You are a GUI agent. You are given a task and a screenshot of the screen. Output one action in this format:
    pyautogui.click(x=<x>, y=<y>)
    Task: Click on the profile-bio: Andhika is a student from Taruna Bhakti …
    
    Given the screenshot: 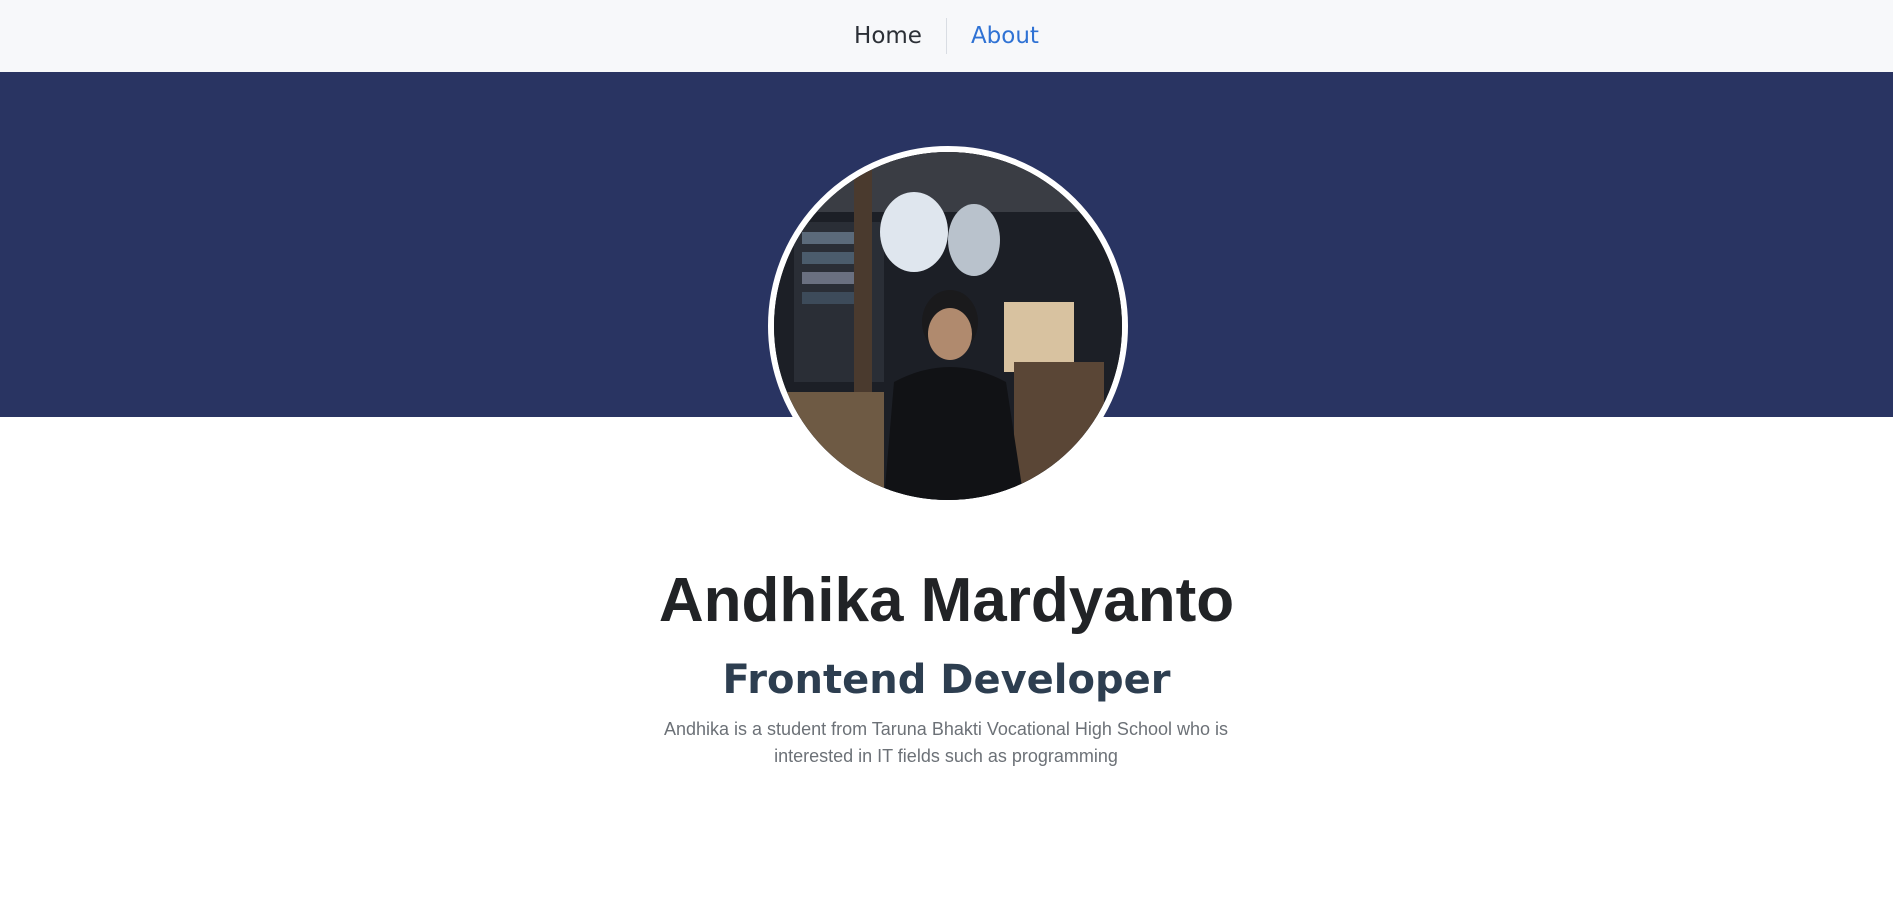 What is the action you would take?
    pyautogui.click(x=946, y=742)
    